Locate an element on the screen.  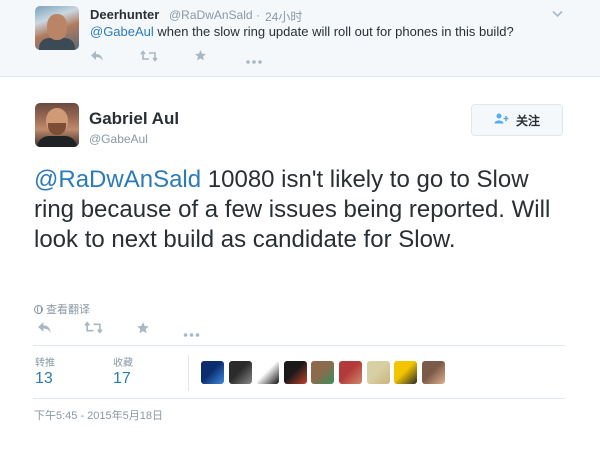
follow-label: 关注 is located at coordinates (527, 120).